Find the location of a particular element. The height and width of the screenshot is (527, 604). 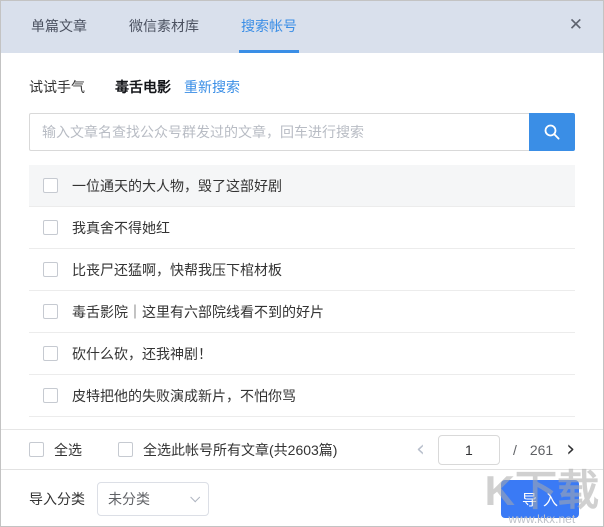

prev-page-icon: ‹ is located at coordinates (420, 449).